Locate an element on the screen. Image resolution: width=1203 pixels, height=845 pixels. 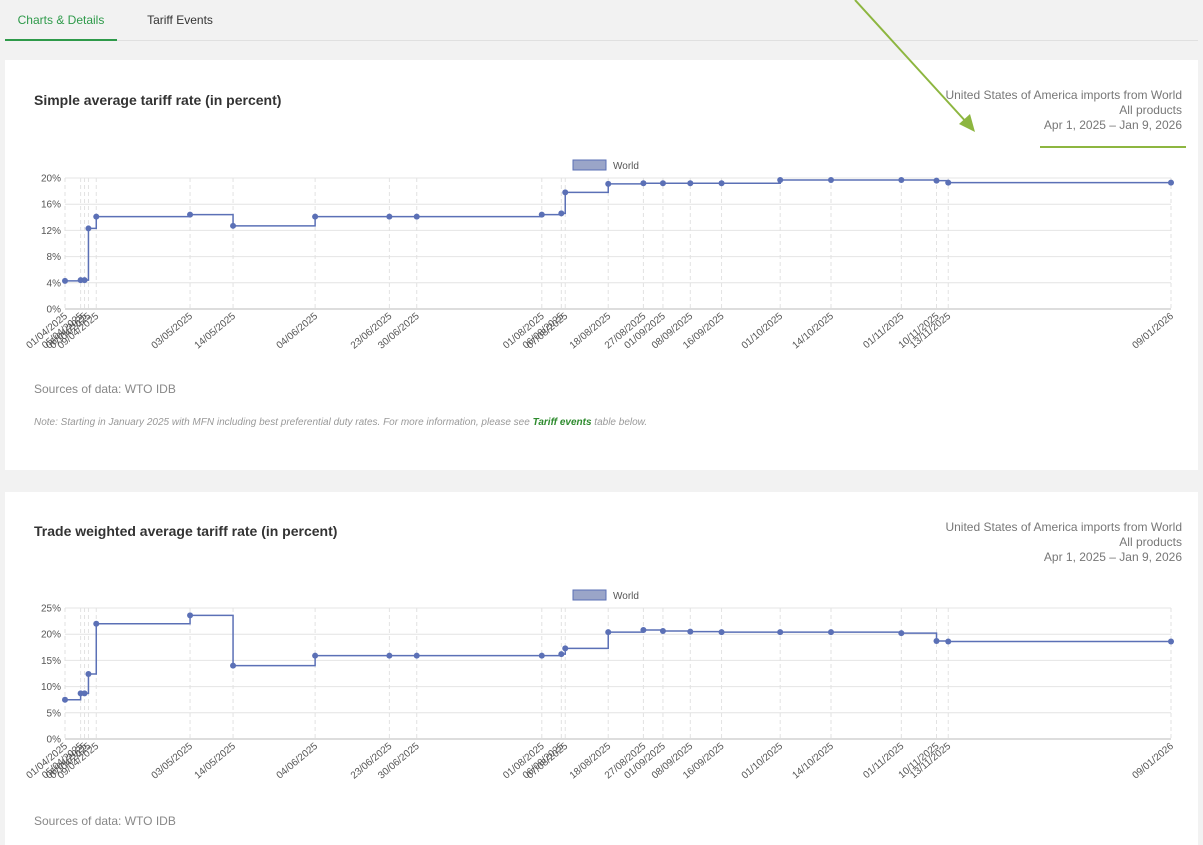
tab-charts-details: Charts & Details is located at coordinates (61, 20).